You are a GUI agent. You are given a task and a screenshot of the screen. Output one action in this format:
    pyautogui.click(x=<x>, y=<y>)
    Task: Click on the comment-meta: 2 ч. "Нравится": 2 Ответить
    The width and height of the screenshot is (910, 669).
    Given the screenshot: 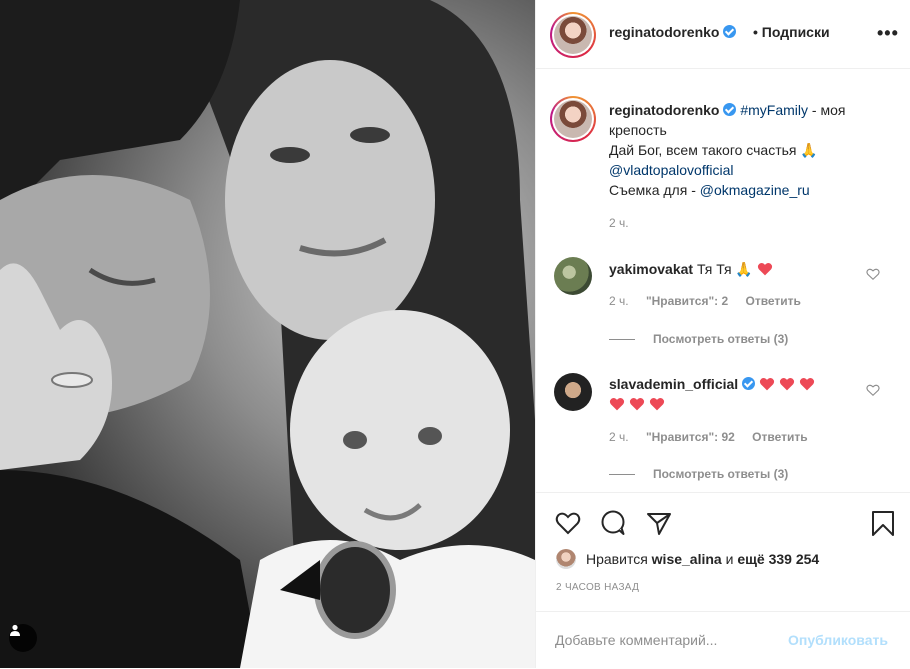 What is the action you would take?
    pyautogui.click(x=712, y=301)
    